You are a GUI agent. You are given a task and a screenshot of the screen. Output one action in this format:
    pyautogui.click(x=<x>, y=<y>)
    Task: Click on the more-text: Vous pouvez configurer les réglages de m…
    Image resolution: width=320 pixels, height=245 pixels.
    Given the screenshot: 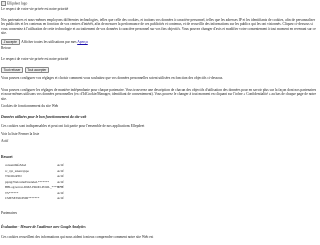 What is the action you would take?
    pyautogui.click(x=159, y=94)
    